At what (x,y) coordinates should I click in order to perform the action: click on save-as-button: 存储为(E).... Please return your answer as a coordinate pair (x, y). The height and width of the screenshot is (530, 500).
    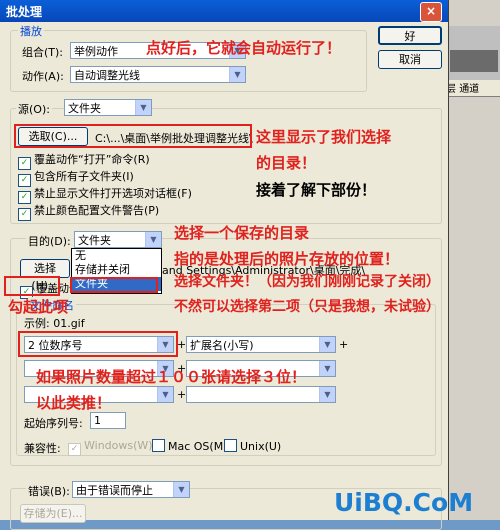
    Looking at the image, I should click on (53, 513).